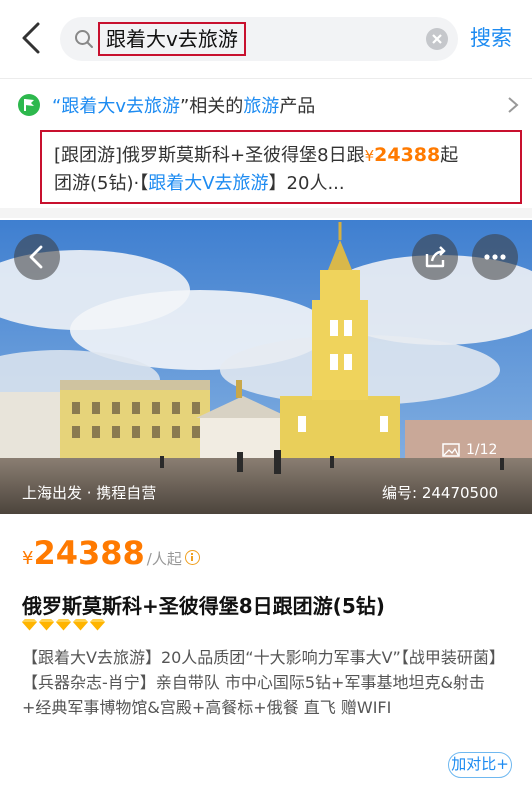 This screenshot has width=532, height=801. I want to click on clear-icon, so click(437, 39).